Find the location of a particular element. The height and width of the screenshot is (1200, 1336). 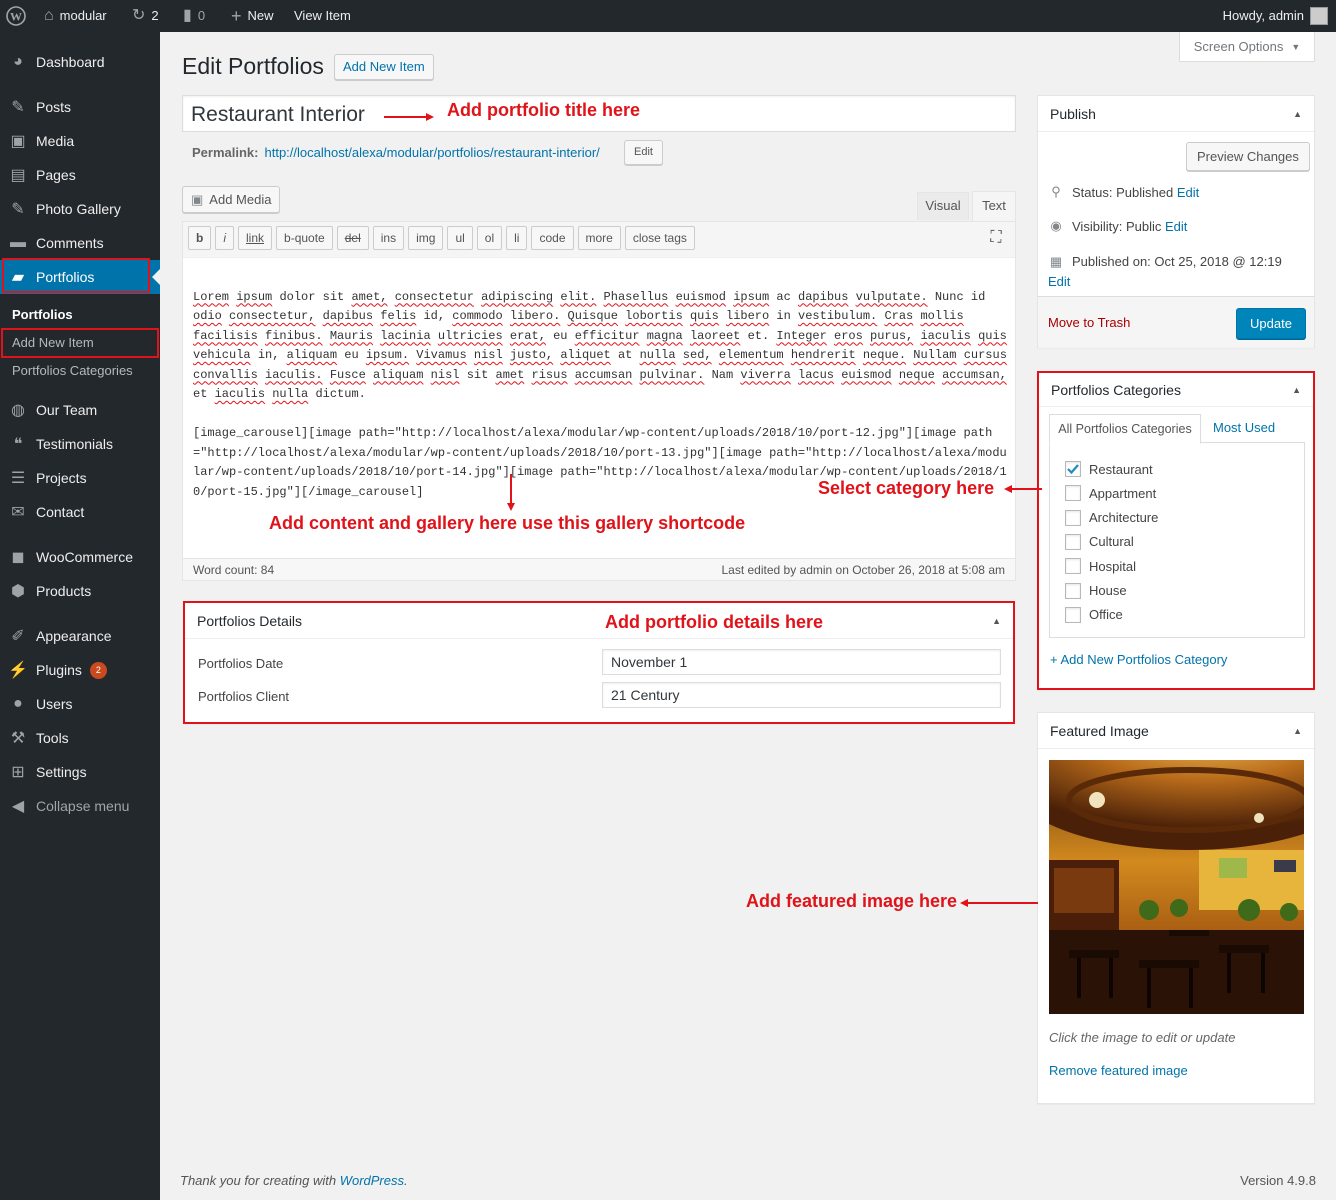

sidebar-item-pages: ▤ Pages is located at coordinates (80, 175).